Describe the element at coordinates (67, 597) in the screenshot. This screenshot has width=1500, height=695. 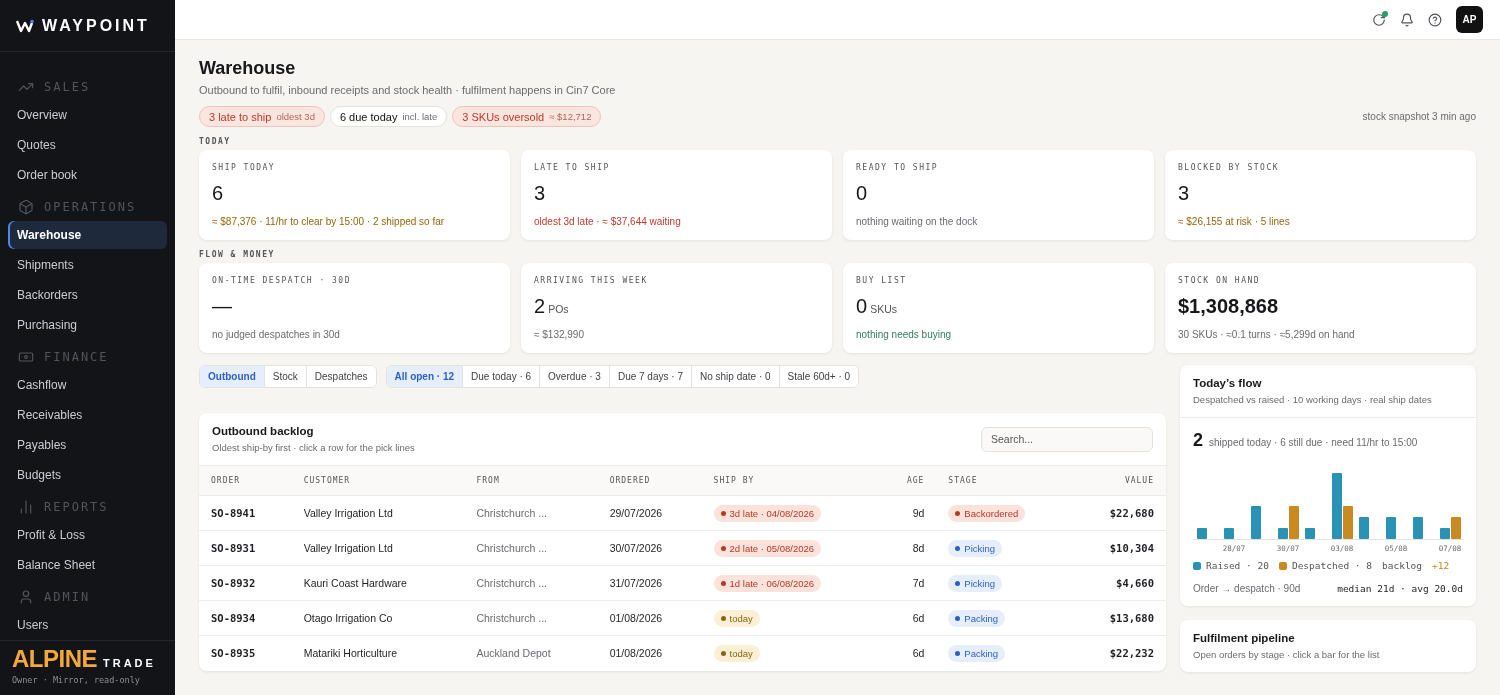
I see `nav-section-title: ADMIN` at that location.